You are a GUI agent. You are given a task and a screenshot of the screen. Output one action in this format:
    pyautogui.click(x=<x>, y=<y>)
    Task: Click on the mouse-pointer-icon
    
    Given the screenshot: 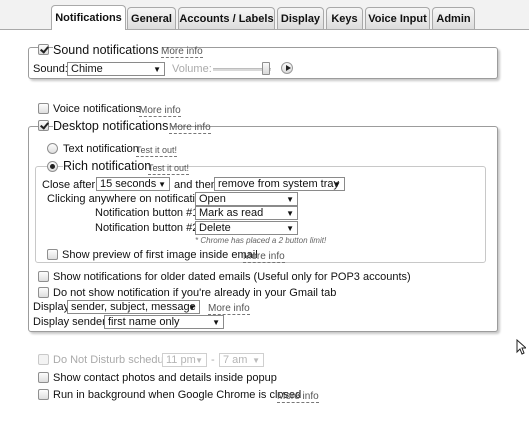 What is the action you would take?
    pyautogui.click(x=521, y=347)
    